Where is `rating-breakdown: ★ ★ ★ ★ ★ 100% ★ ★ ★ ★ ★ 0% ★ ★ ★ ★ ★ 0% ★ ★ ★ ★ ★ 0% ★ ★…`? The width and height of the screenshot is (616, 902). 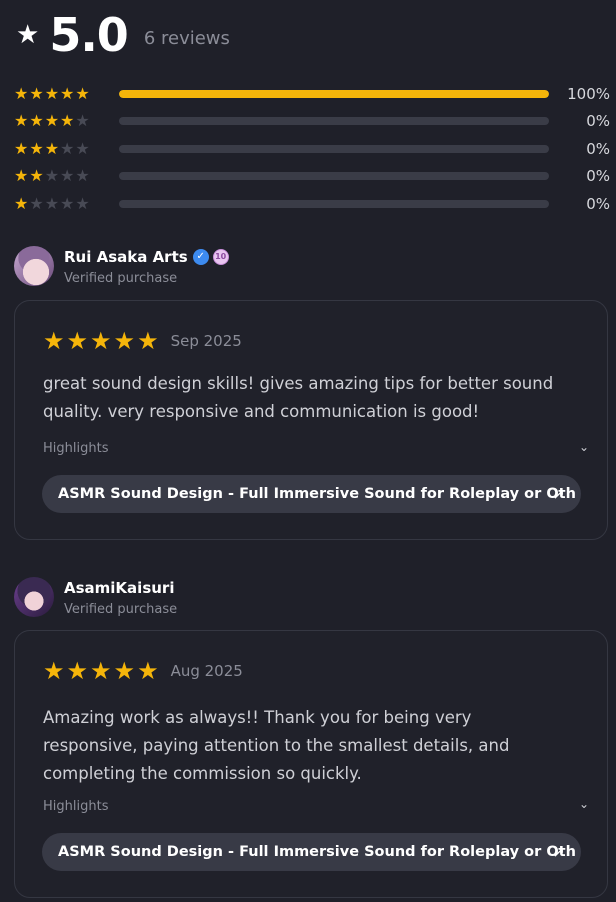
rating-breakdown: ★ ★ ★ ★ ★ 100% ★ ★ ★ ★ ★ 0% ★ ★ ★ ★ ★ 0% ★ ★ ★ ★ ★ 0% ★ ★… is located at coordinates (312, 149).